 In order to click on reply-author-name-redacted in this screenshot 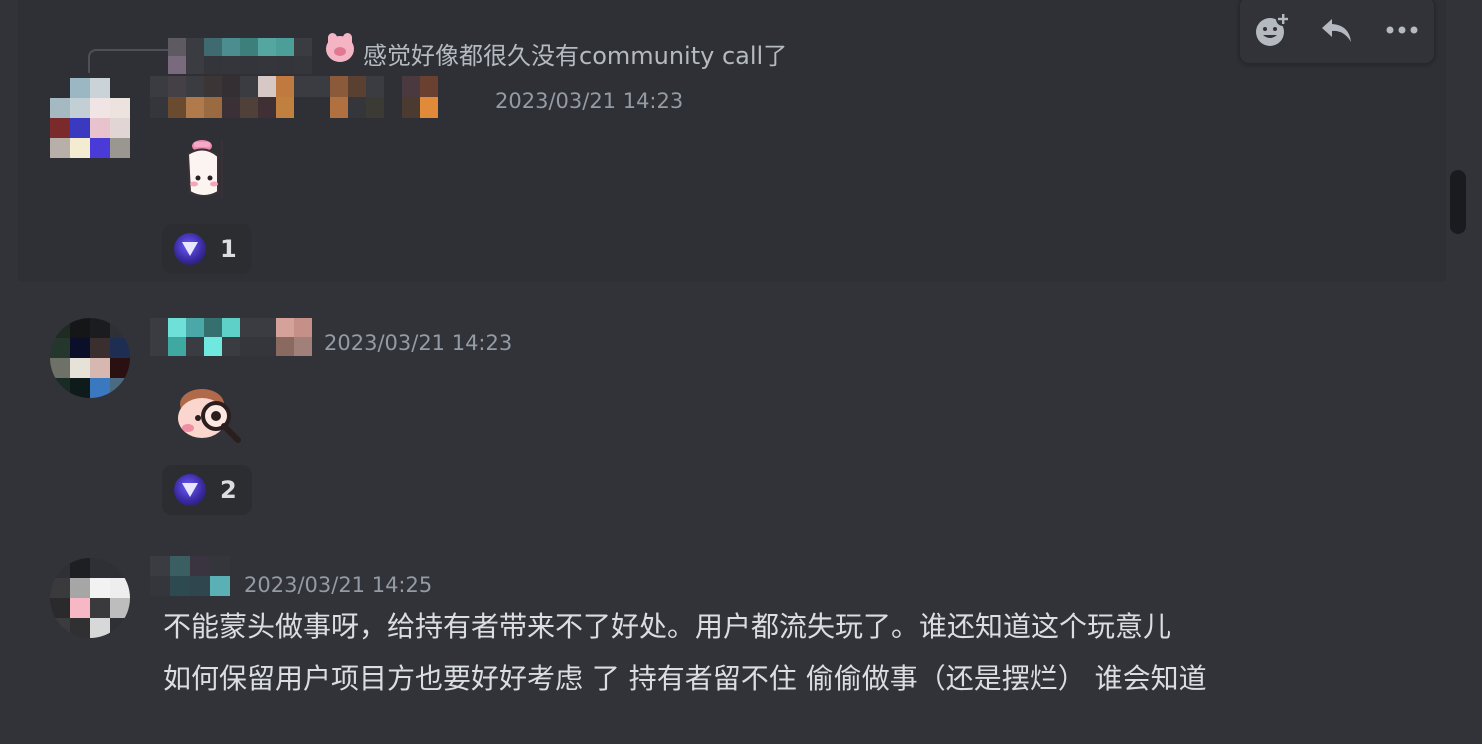, I will do `click(240, 56)`.